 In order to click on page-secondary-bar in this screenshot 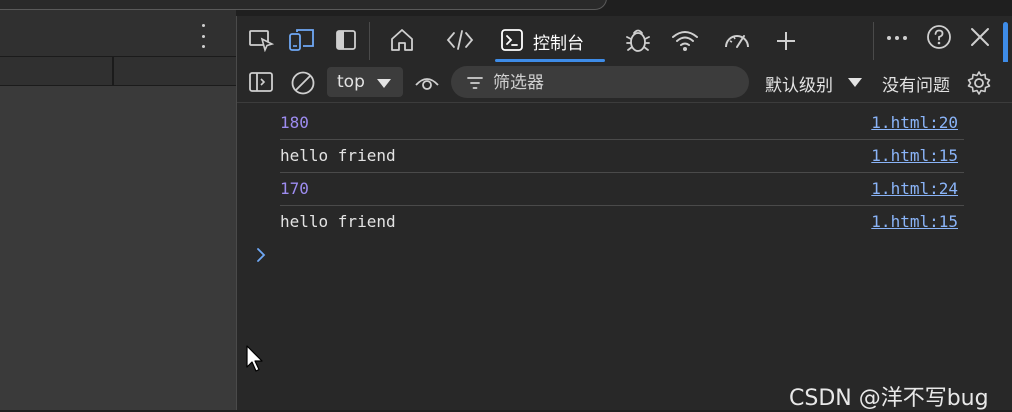, I will do `click(118, 71)`.